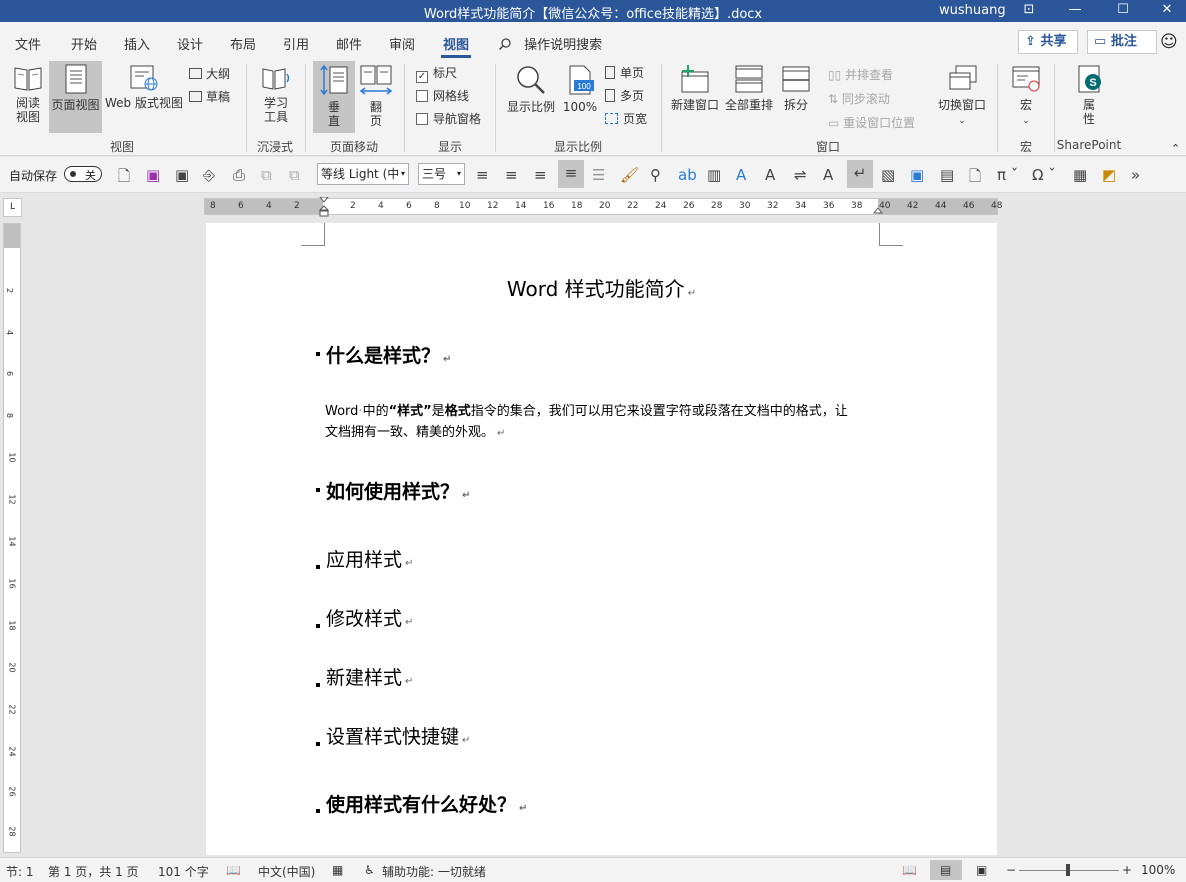 The height and width of the screenshot is (882, 1186). What do you see at coordinates (233, 870) in the screenshot?
I see `proofing-icon: 📖` at bounding box center [233, 870].